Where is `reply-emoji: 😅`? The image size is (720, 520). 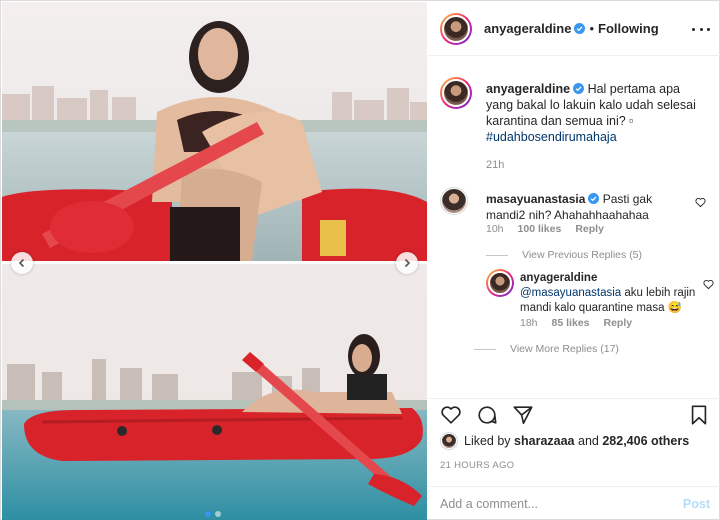 reply-emoji: 😅 is located at coordinates (674, 308).